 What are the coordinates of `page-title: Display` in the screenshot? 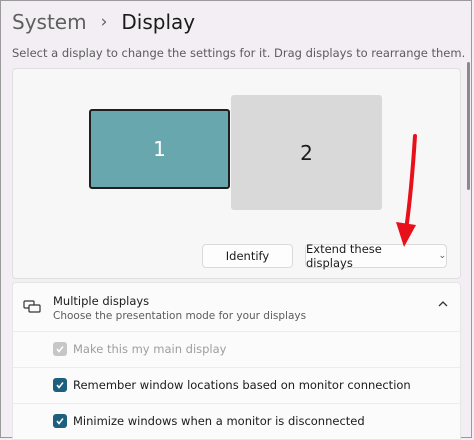 It's located at (158, 22).